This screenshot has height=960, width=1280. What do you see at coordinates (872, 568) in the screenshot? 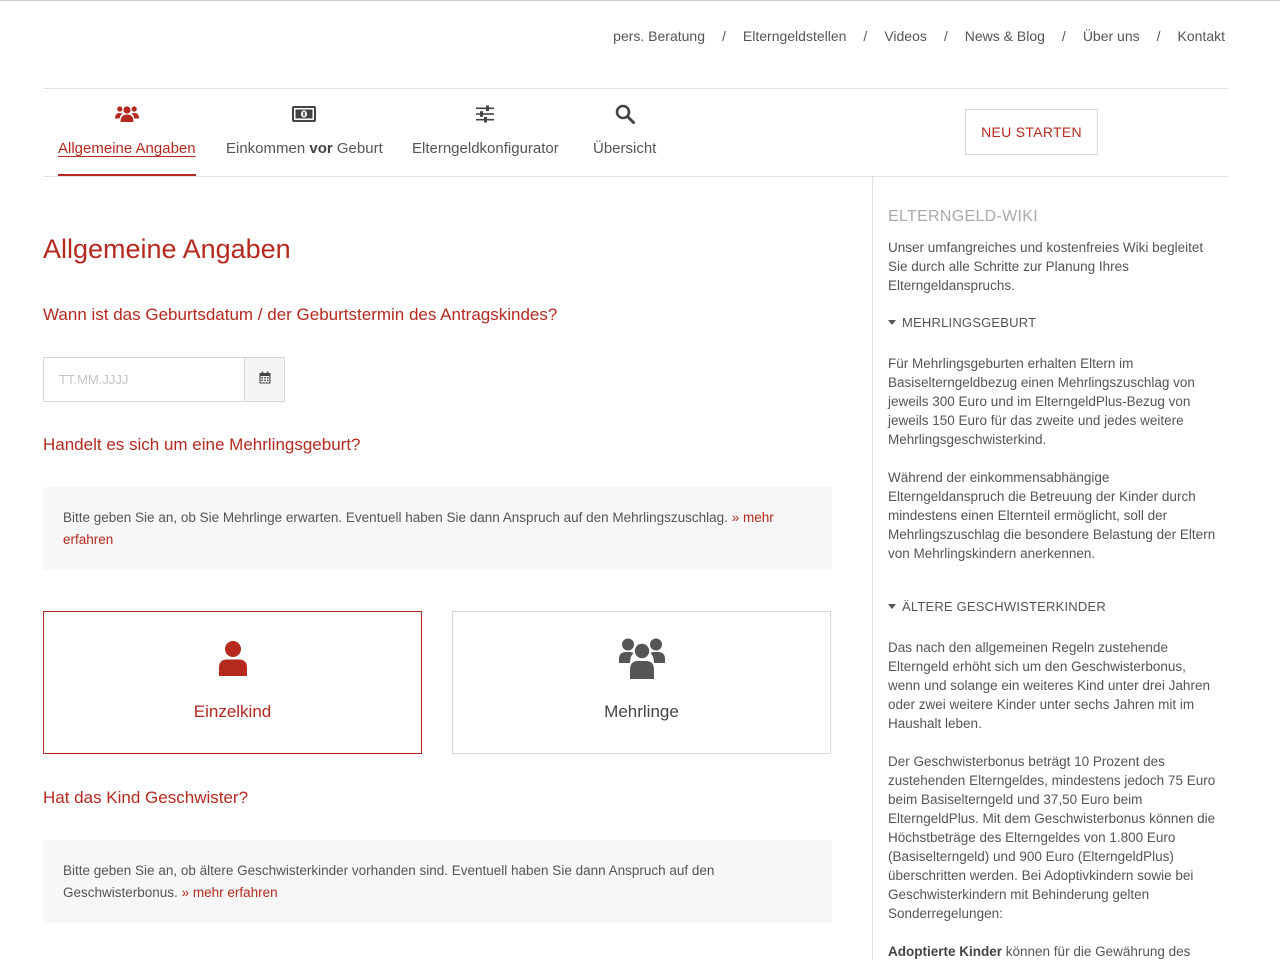
I see `sidebar-divider` at bounding box center [872, 568].